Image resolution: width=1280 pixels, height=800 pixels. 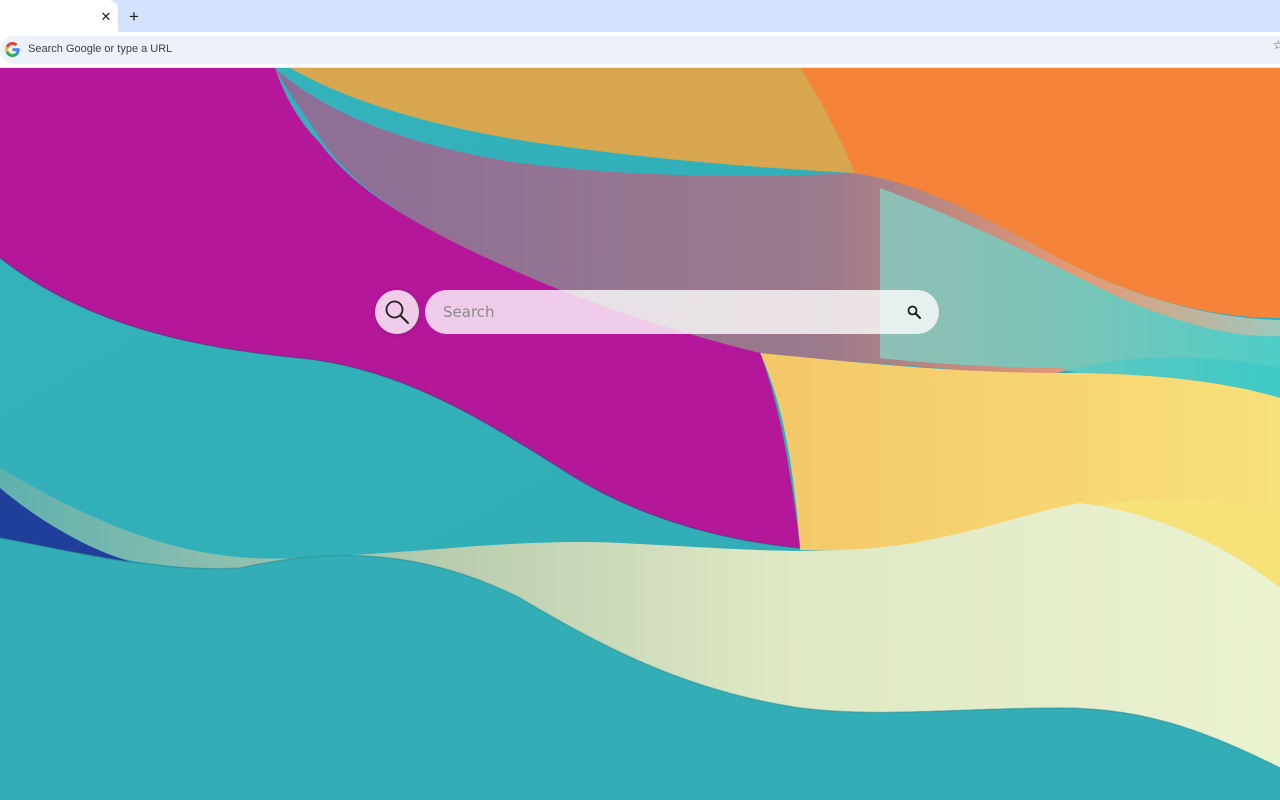 I want to click on bookmark-star-icon: ☆, so click(x=1276, y=45).